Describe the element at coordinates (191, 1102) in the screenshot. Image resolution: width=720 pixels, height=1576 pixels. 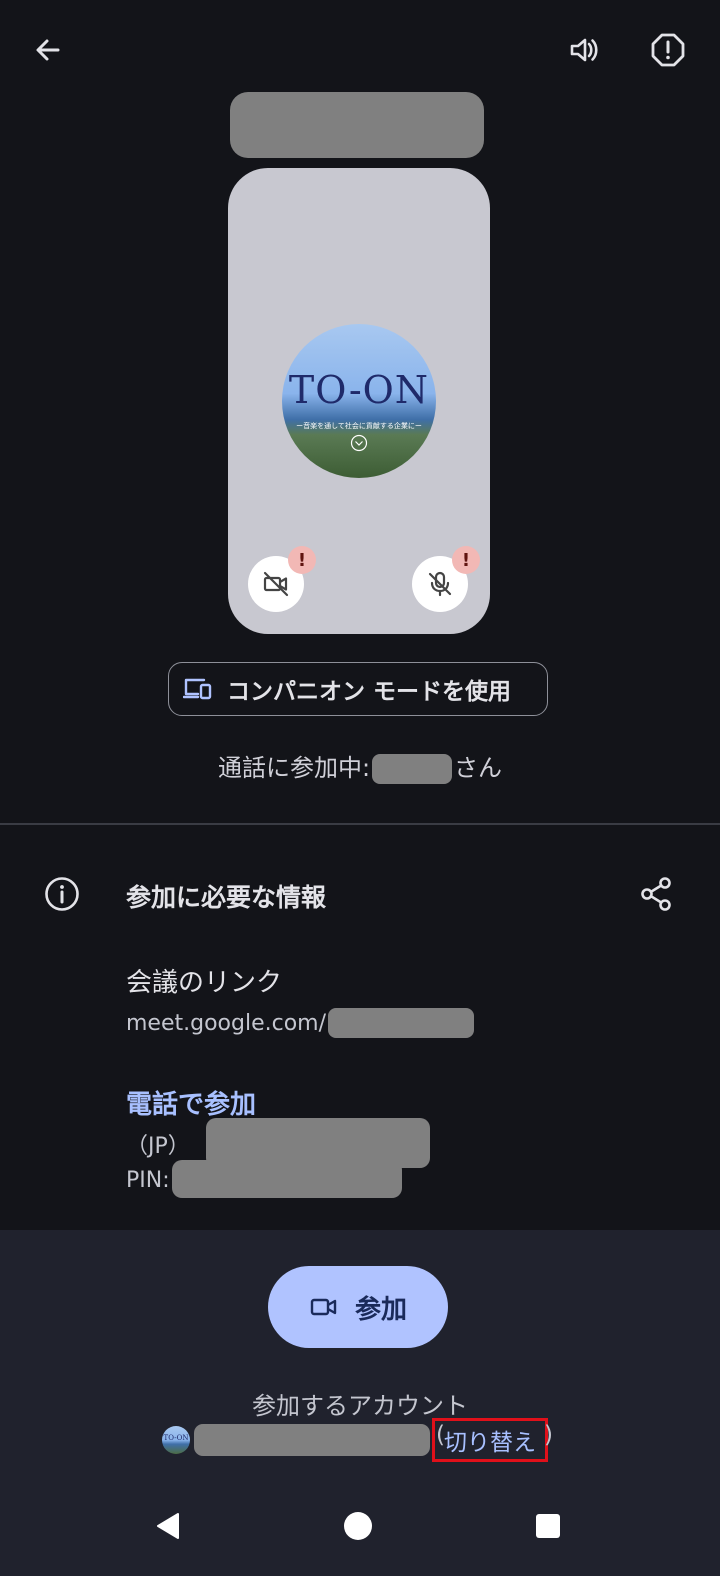
I see `join-by-phone-link: 電話で参加` at that location.